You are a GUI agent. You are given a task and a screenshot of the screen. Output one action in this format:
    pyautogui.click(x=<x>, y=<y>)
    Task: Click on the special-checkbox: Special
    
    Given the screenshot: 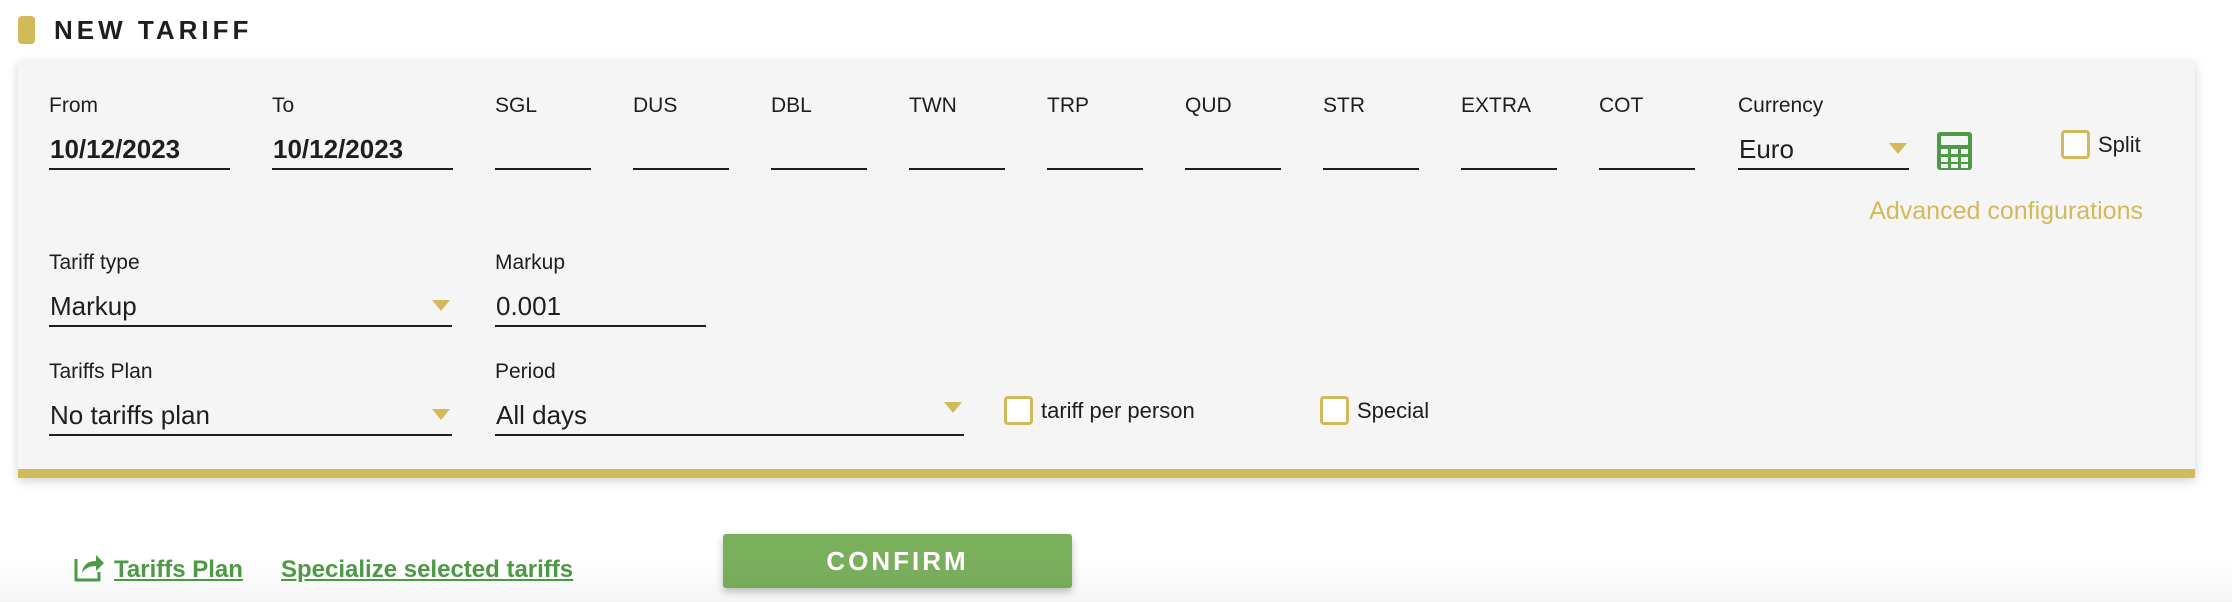 What is the action you would take?
    pyautogui.click(x=1374, y=410)
    